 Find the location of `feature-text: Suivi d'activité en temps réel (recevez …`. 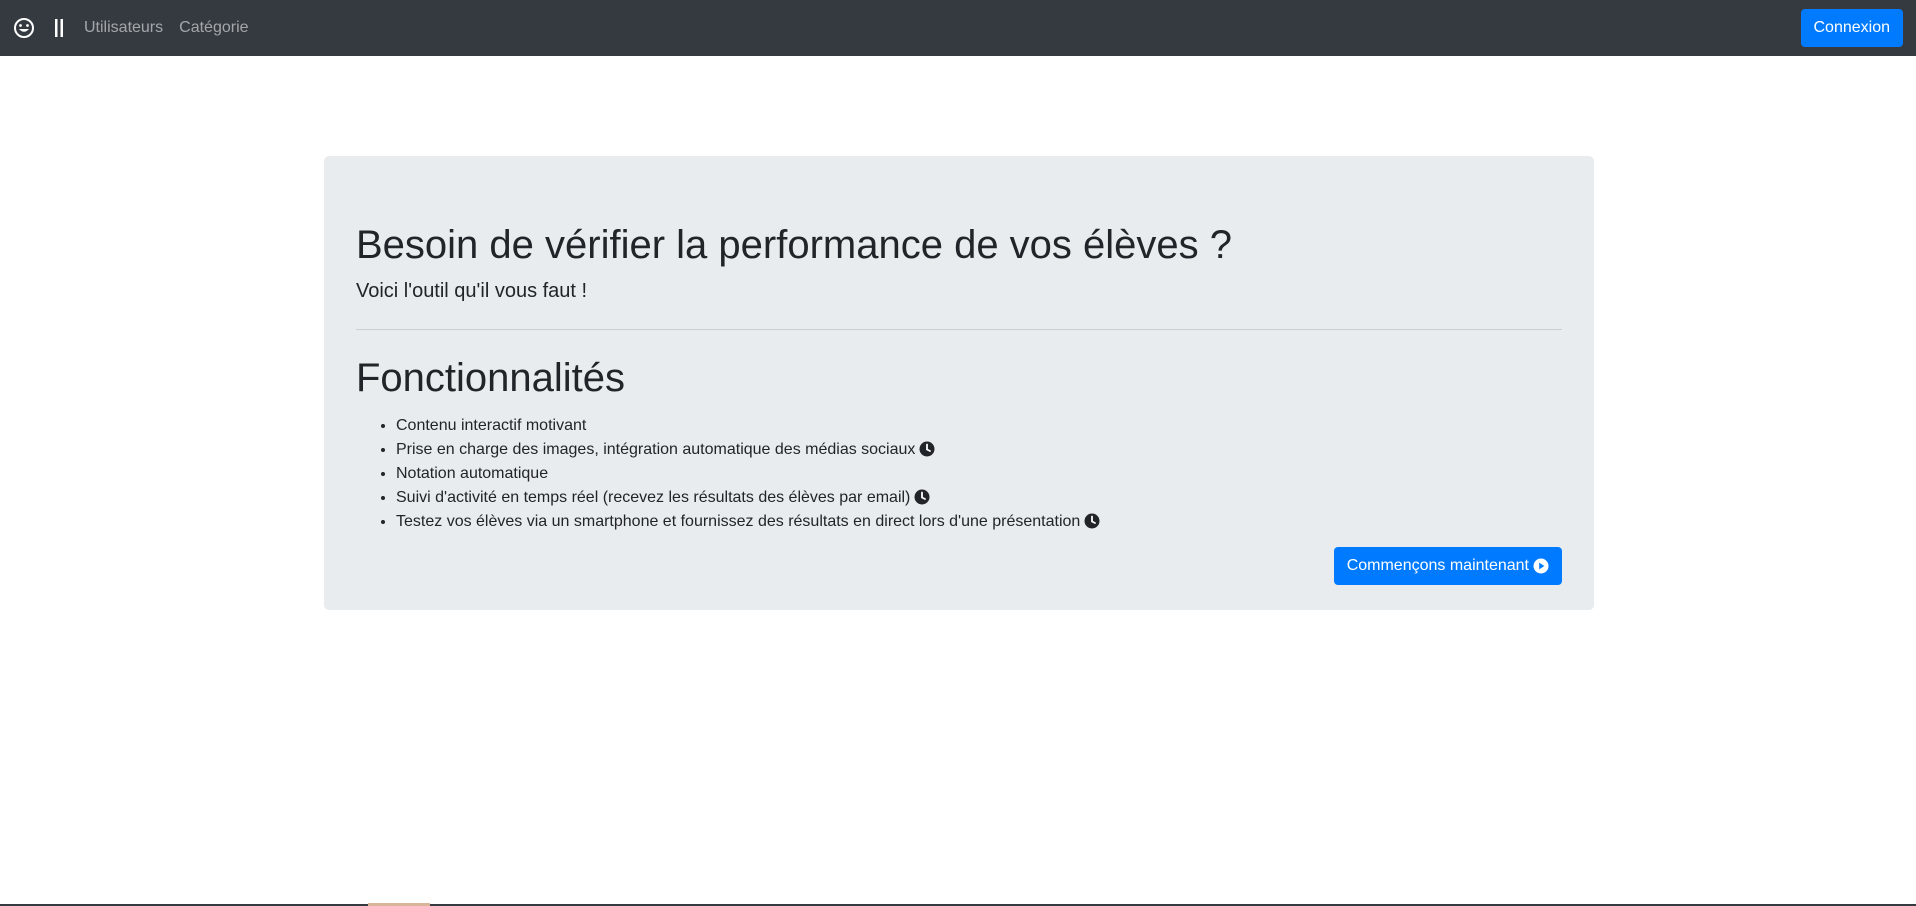

feature-text: Suivi d'activité en temps réel (recevez … is located at coordinates (653, 497).